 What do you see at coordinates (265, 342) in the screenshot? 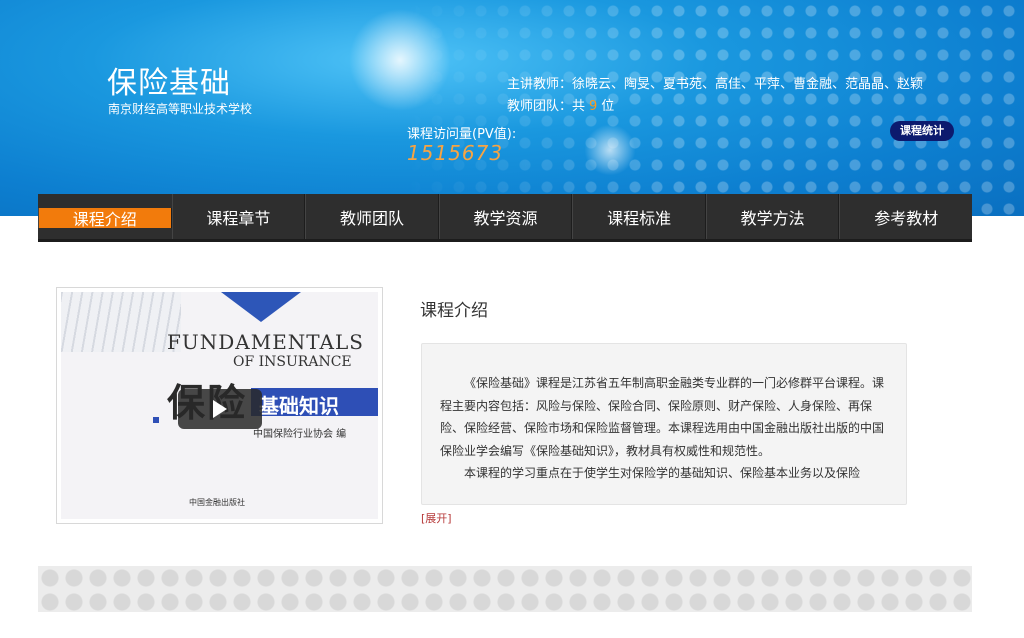
I see `cover-title-en-1: FUNDAMENTALS` at bounding box center [265, 342].